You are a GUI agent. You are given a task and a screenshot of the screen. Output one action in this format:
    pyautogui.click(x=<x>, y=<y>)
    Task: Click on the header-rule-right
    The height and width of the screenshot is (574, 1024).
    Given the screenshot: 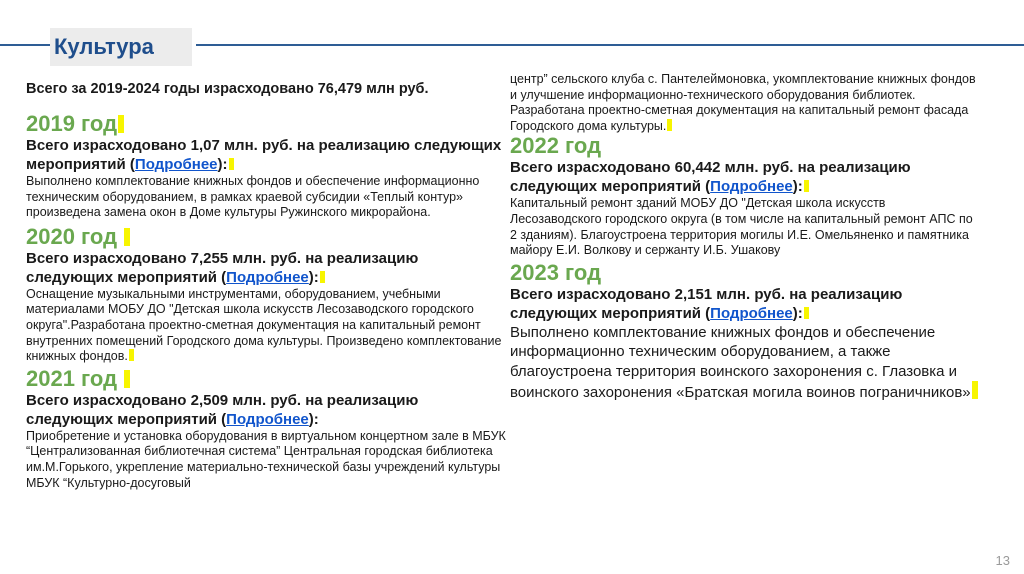 What is the action you would take?
    pyautogui.click(x=610, y=45)
    